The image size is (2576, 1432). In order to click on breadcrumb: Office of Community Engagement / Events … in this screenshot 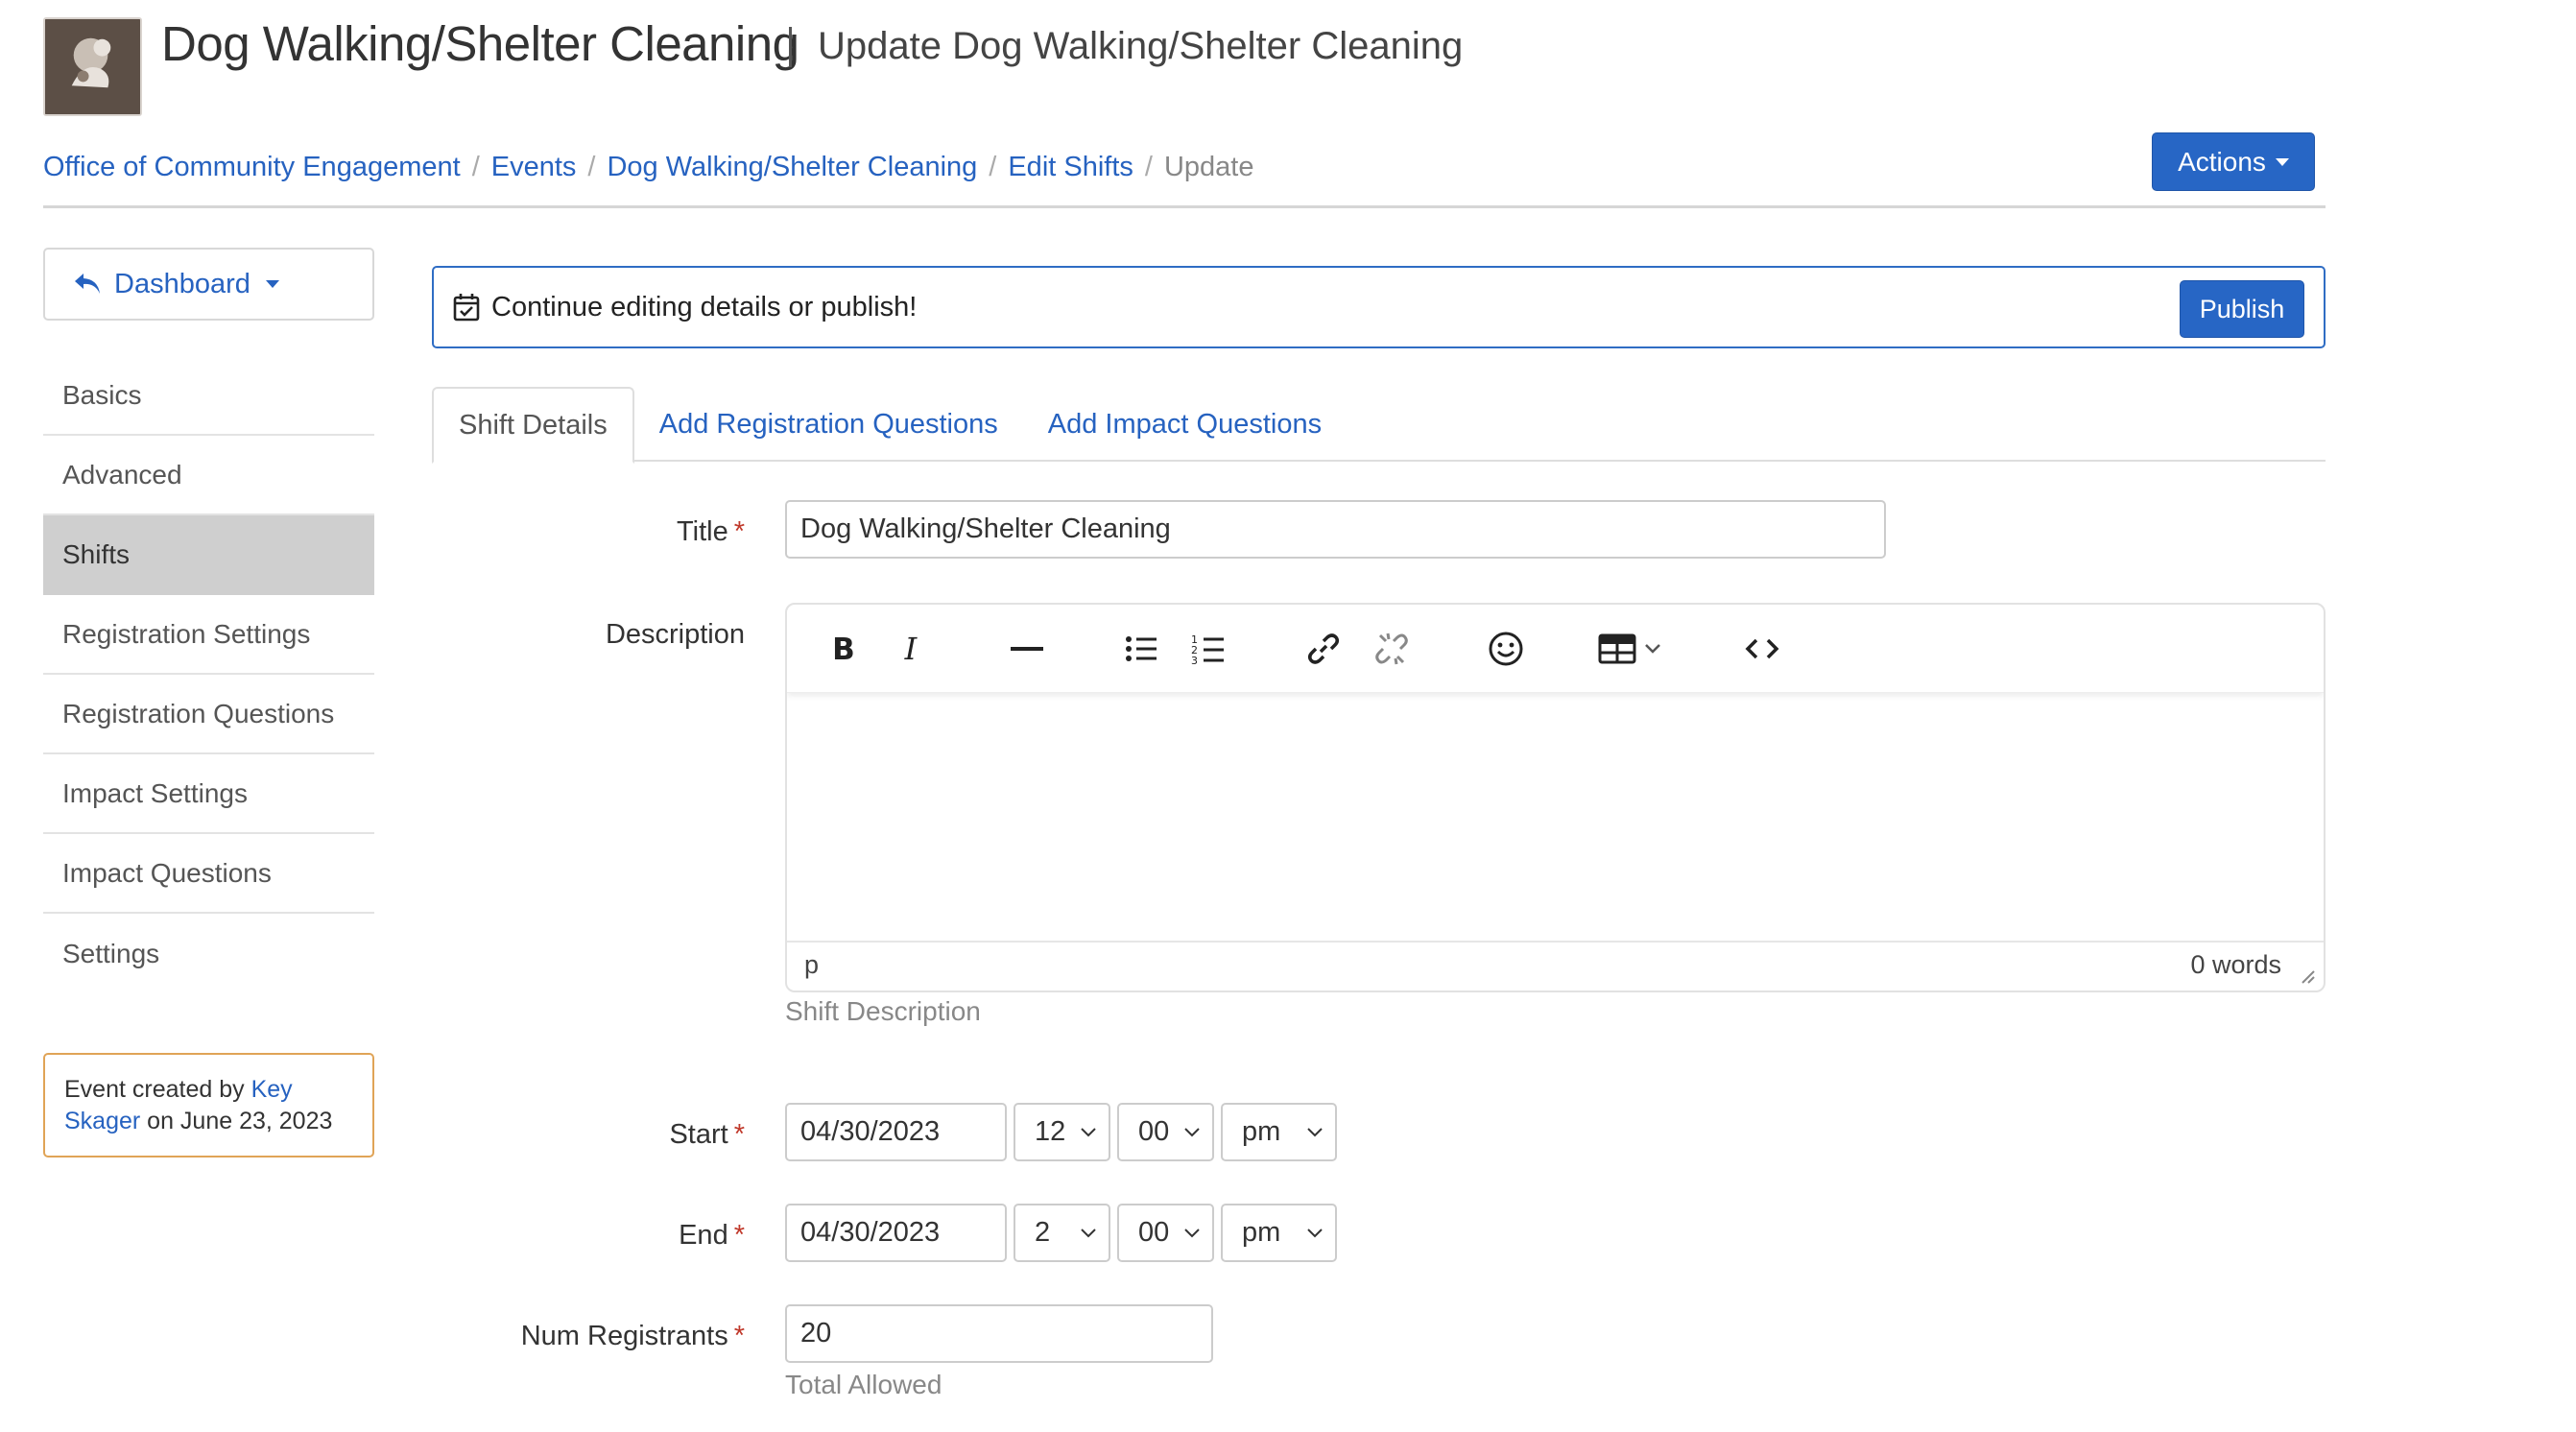, I will do `click(648, 167)`.